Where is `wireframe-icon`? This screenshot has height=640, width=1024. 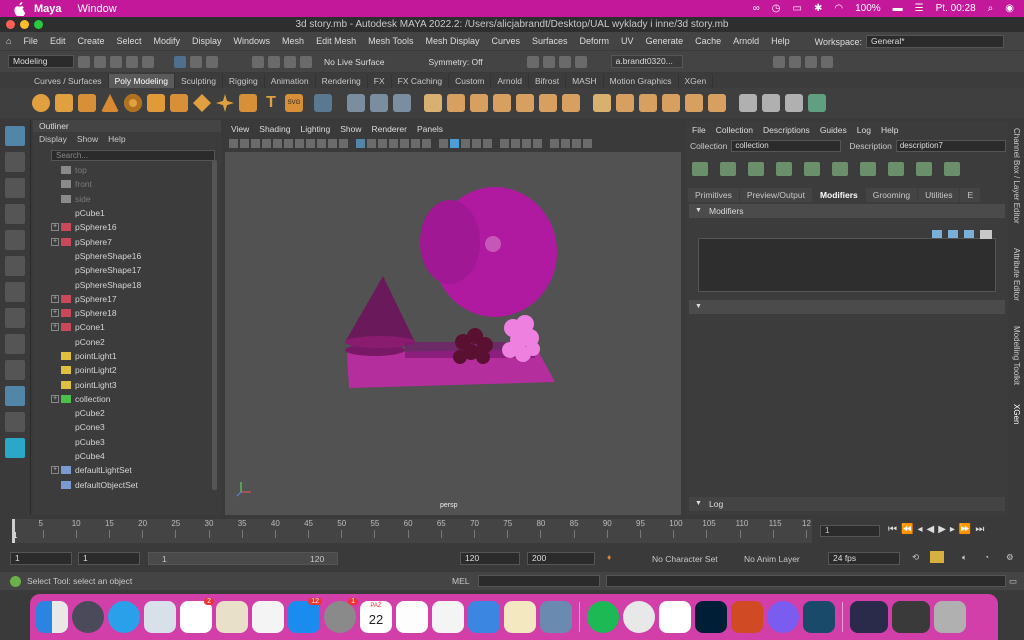 wireframe-icon is located at coordinates (360, 143).